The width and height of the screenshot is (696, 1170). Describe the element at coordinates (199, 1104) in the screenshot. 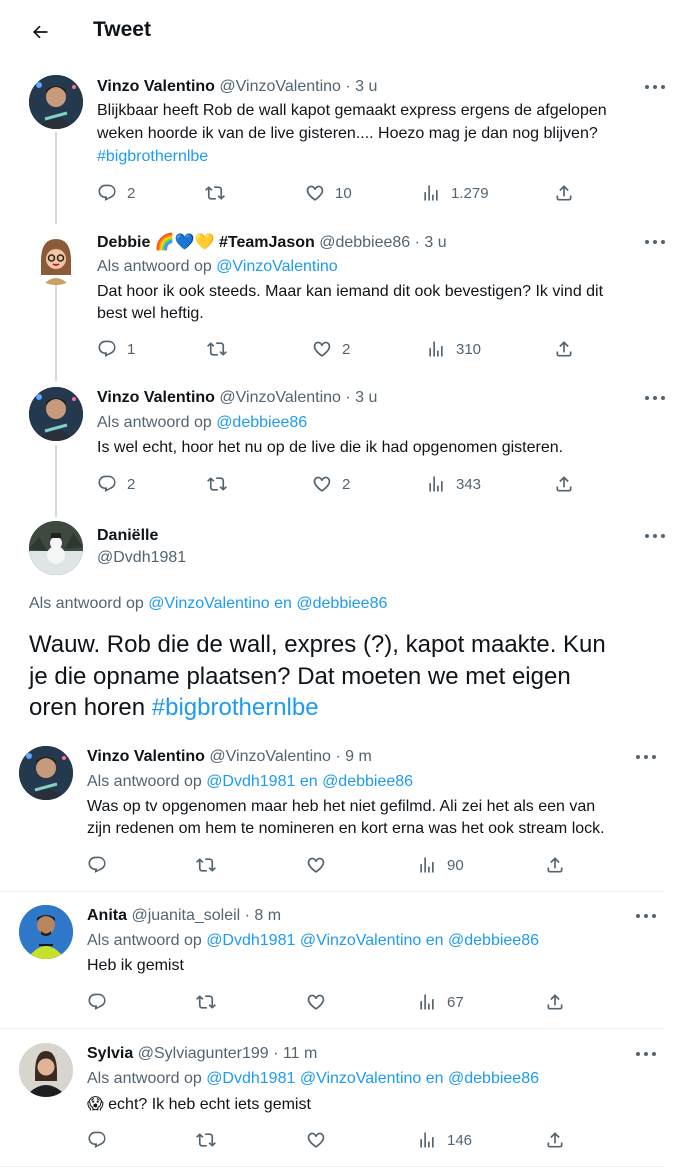

I see `tweet-text-line: 😱 echt? Ik heb echt iets gemist` at that location.